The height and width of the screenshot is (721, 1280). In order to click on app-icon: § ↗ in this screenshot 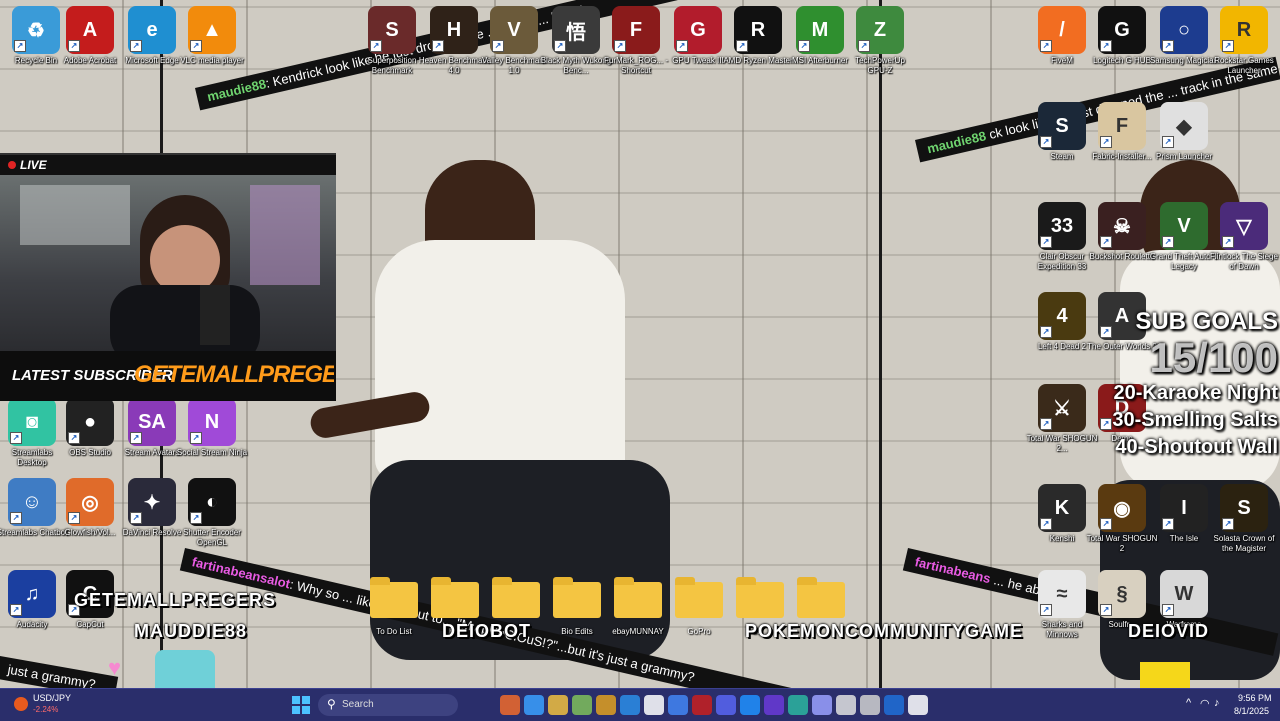, I will do `click(1122, 594)`.